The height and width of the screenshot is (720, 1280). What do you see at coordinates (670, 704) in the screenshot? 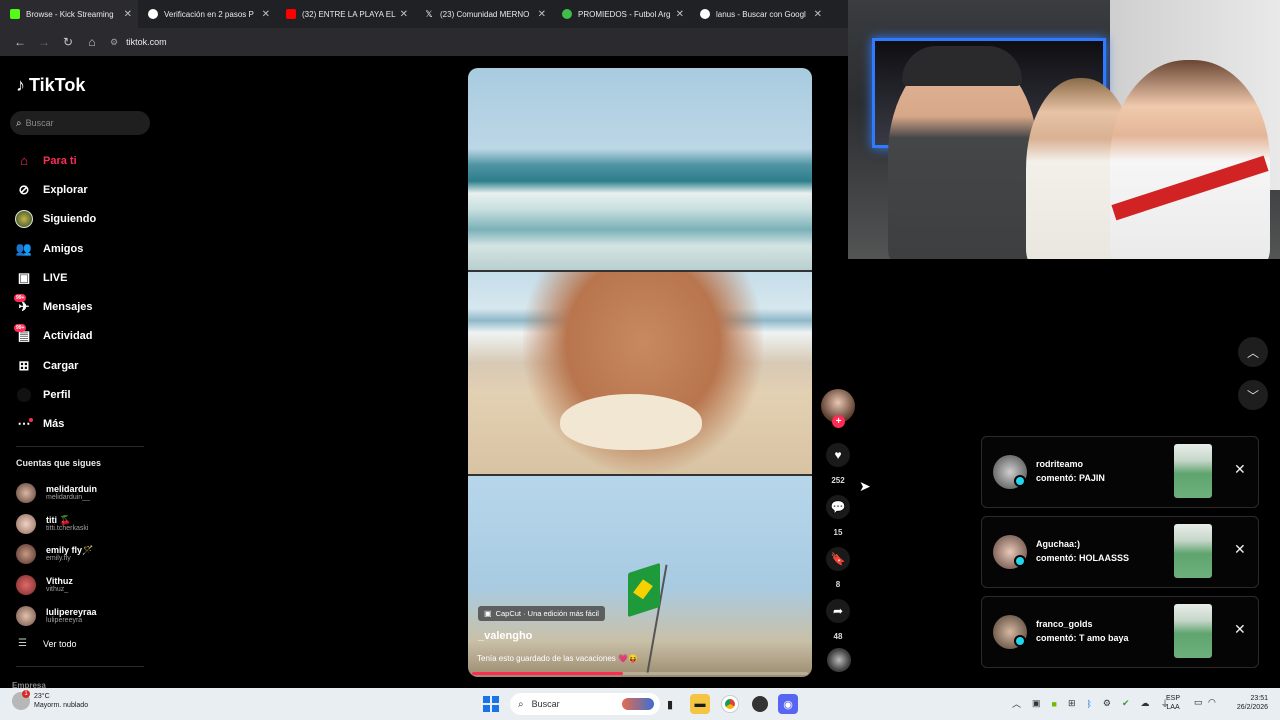
I see `task-view-icon: ▮` at bounding box center [670, 704].